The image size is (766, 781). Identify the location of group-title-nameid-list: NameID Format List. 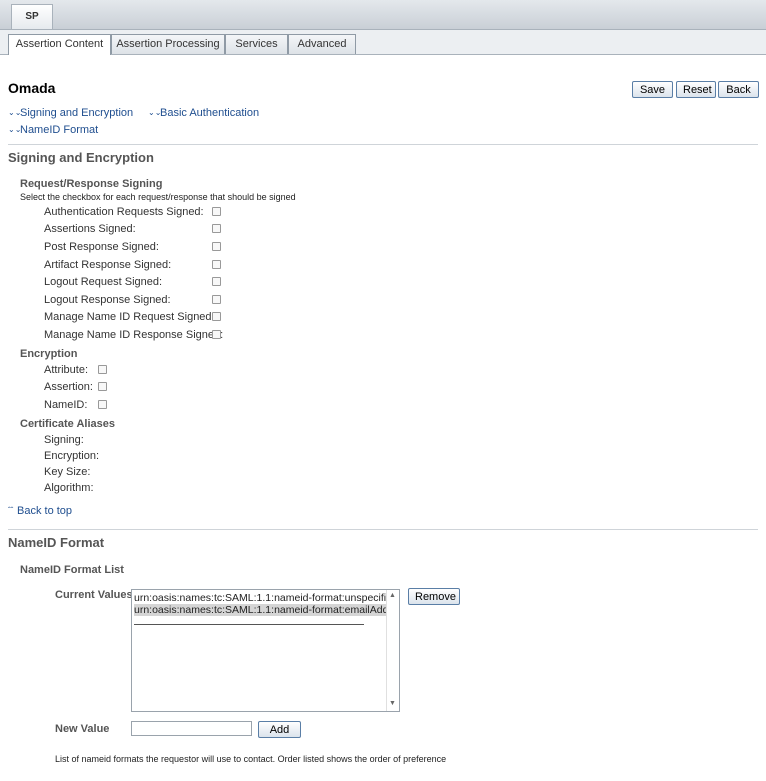
(72, 570).